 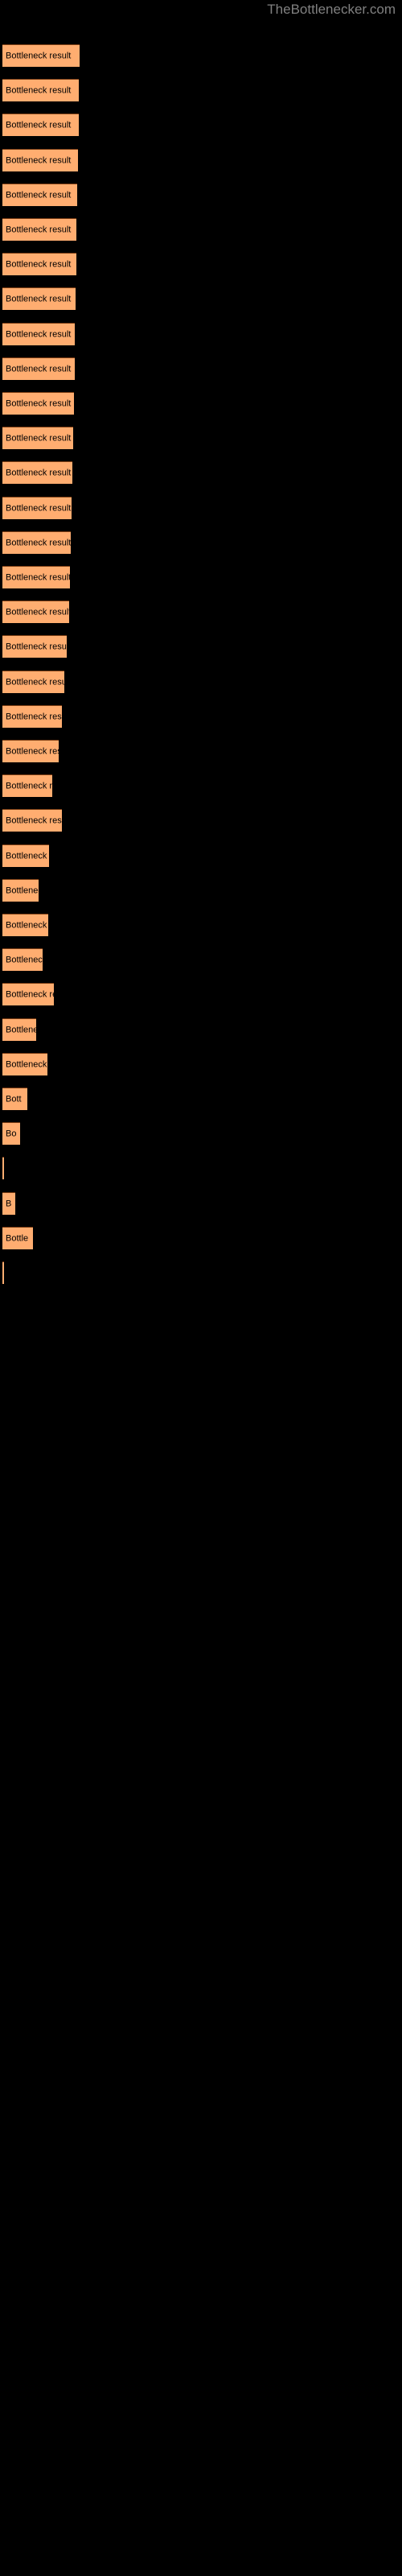 I want to click on bar-chart-bar: Bott, so click(x=14, y=1099).